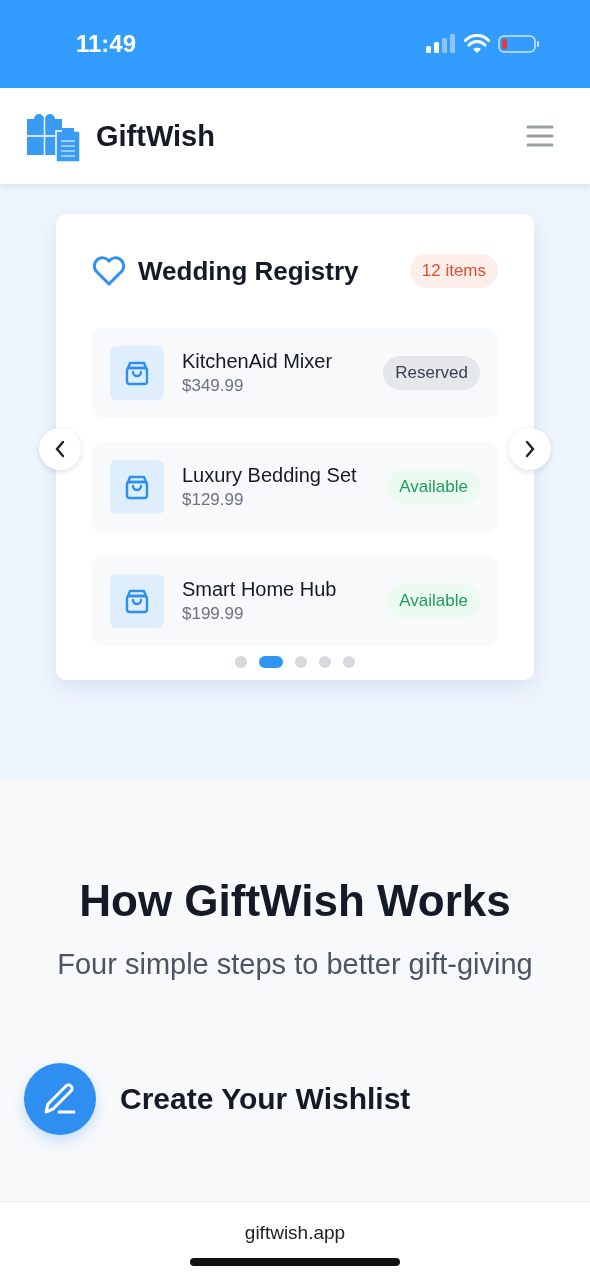  I want to click on gift-price: $199.99, so click(213, 614).